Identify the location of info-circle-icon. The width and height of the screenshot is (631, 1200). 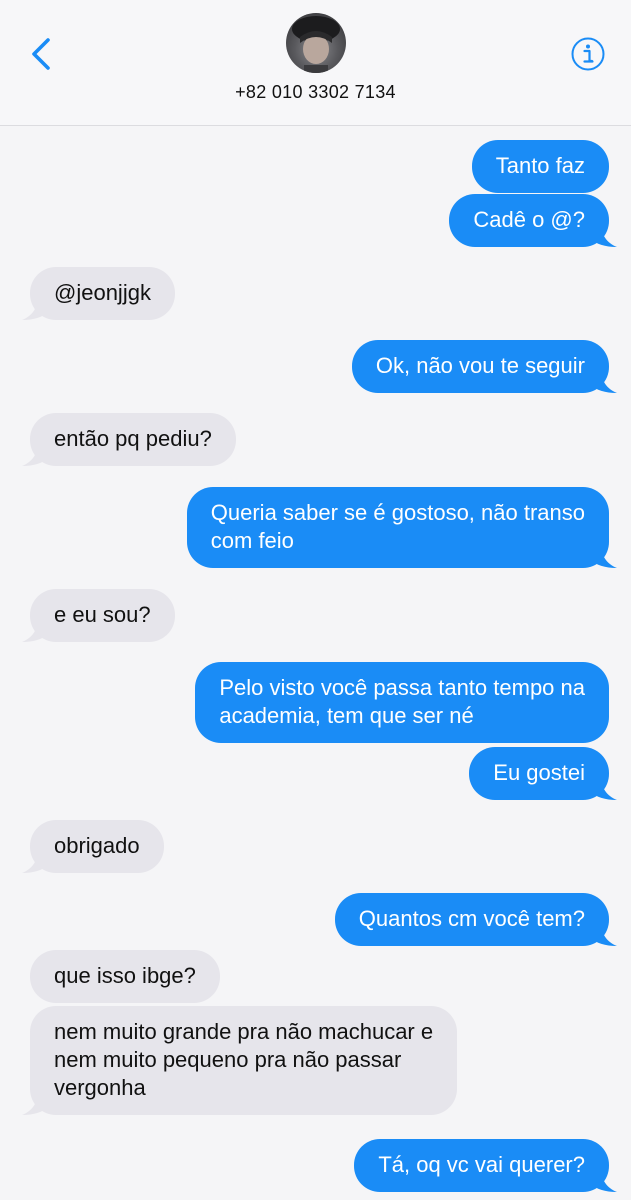
(588, 54).